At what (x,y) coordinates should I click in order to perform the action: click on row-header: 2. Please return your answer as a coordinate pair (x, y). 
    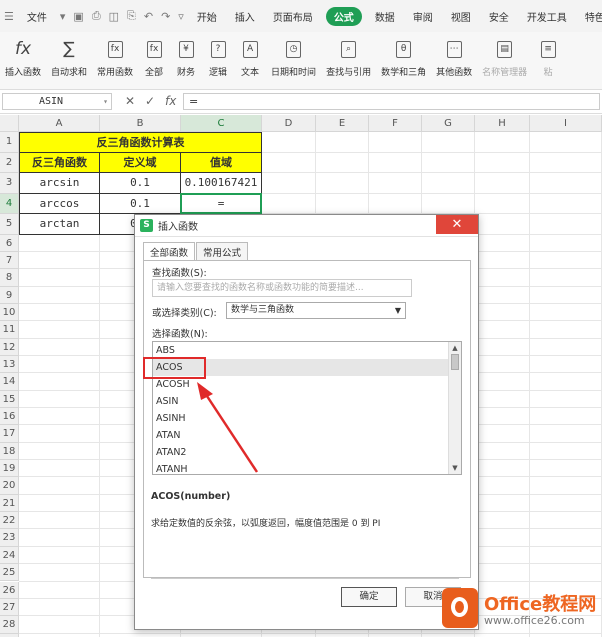
    Looking at the image, I should click on (9, 162).